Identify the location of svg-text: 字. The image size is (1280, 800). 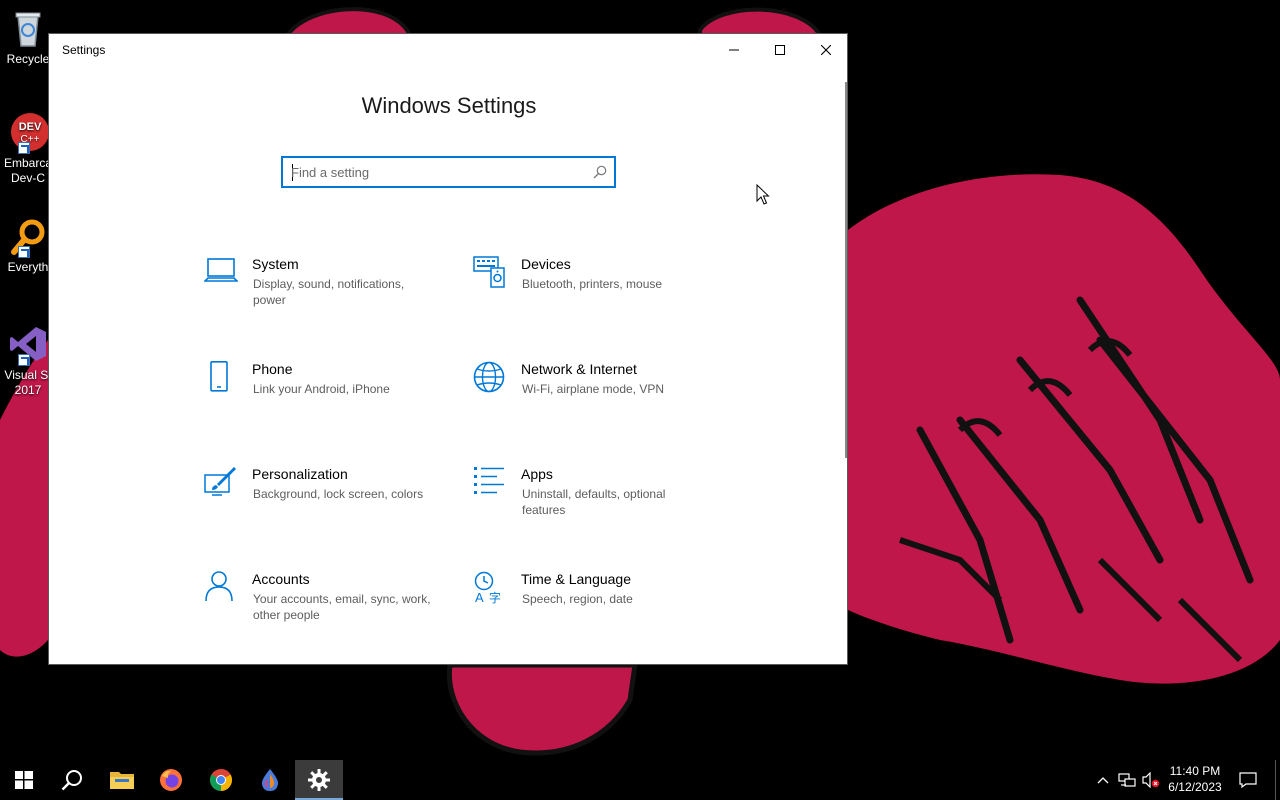
(495, 597).